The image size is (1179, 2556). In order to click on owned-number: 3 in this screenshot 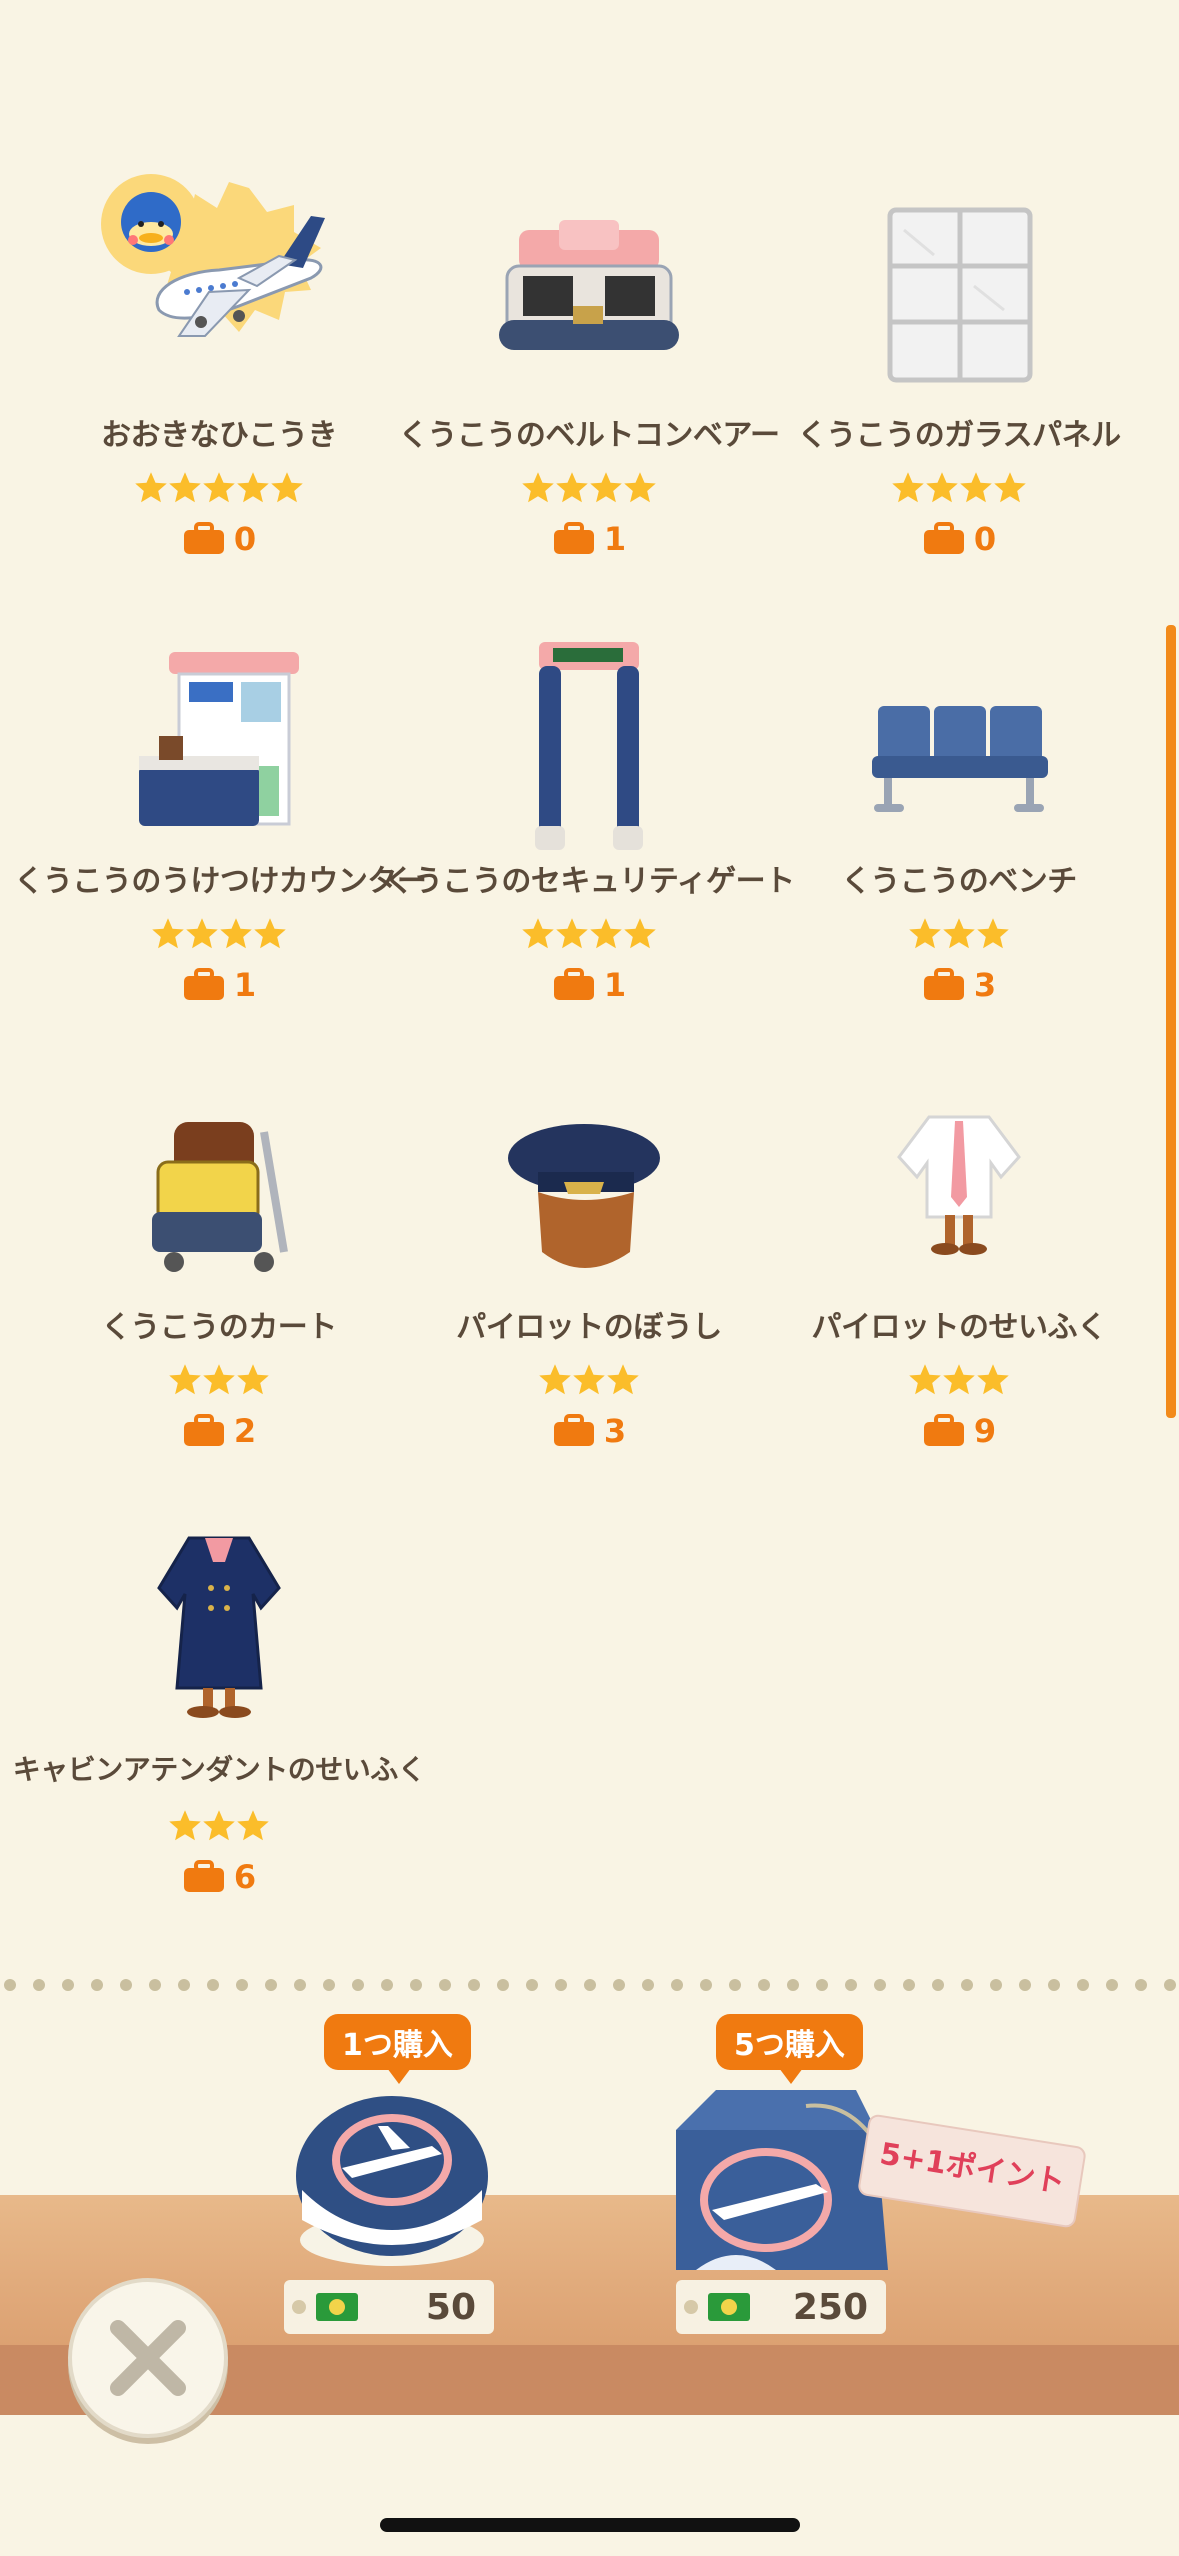, I will do `click(615, 1431)`.